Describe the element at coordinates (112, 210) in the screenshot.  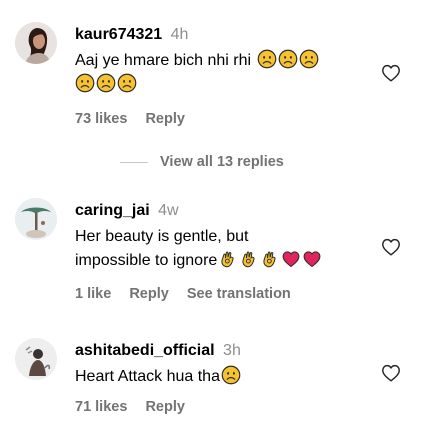
I see `comment-username: caring_jai` at that location.